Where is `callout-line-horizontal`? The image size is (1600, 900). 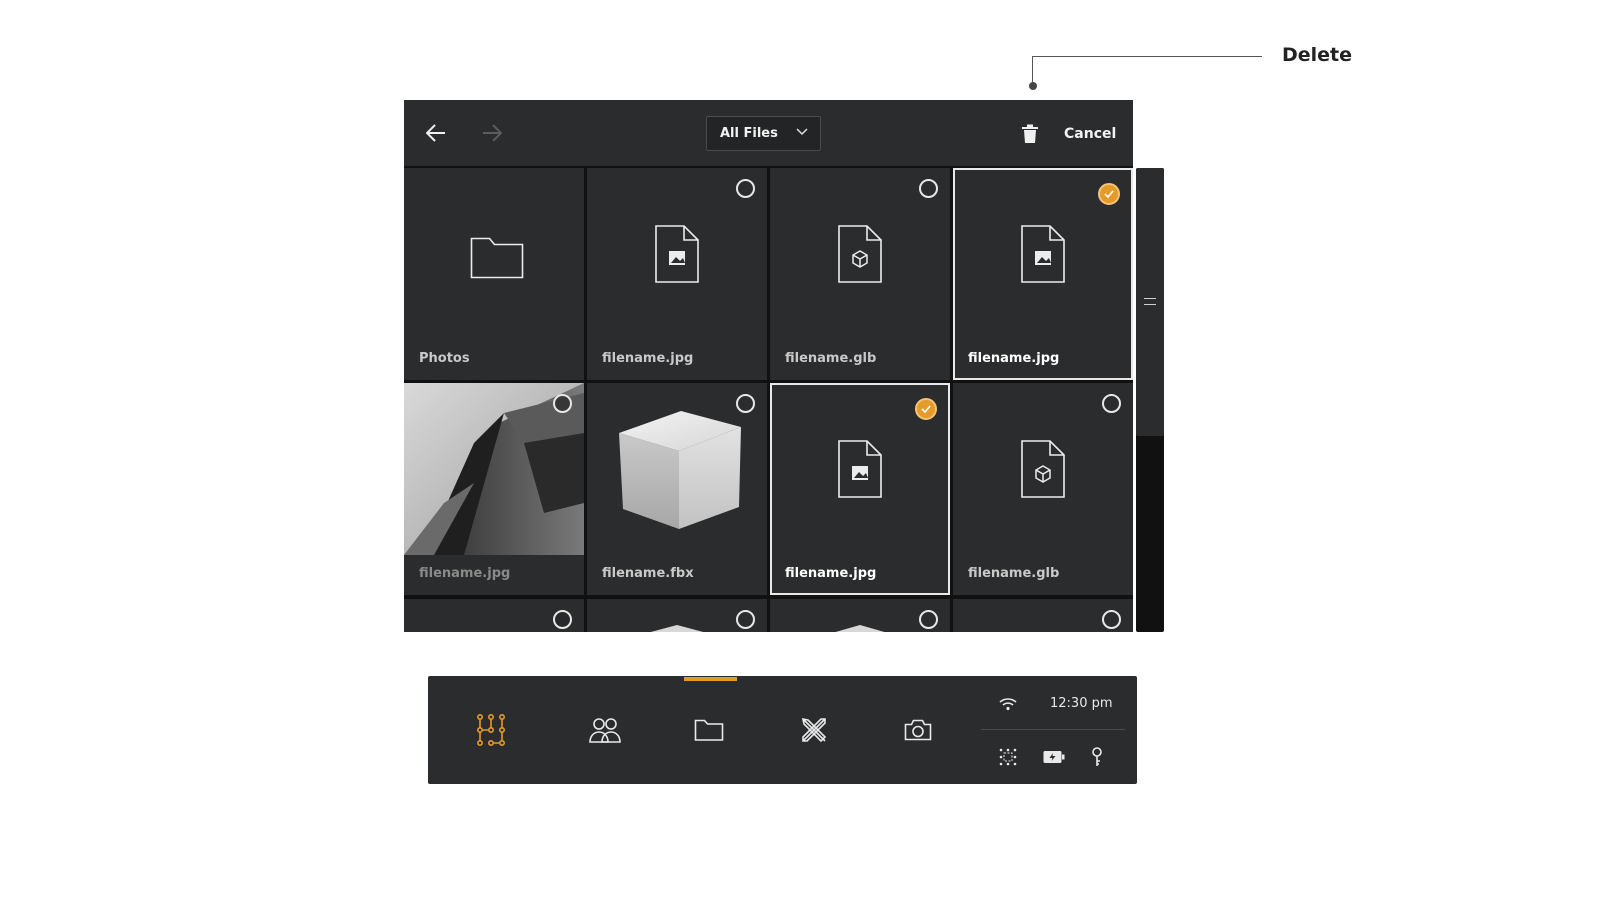 callout-line-horizontal is located at coordinates (1147, 56).